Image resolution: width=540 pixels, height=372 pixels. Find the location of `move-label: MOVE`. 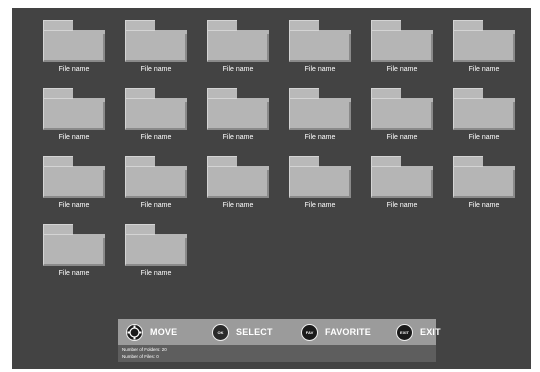

move-label: MOVE is located at coordinates (164, 332).